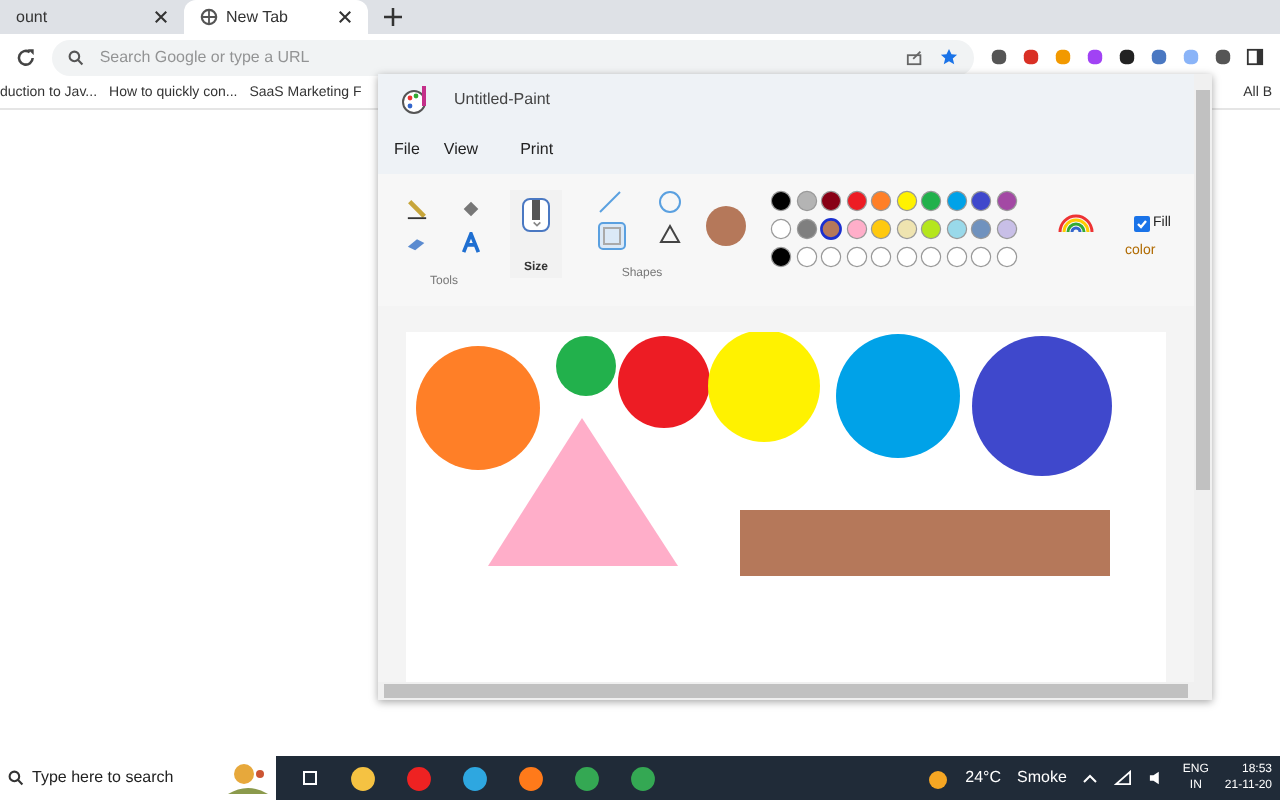  What do you see at coordinates (1203, 387) in the screenshot?
I see `vertical-scrollbar` at bounding box center [1203, 387].